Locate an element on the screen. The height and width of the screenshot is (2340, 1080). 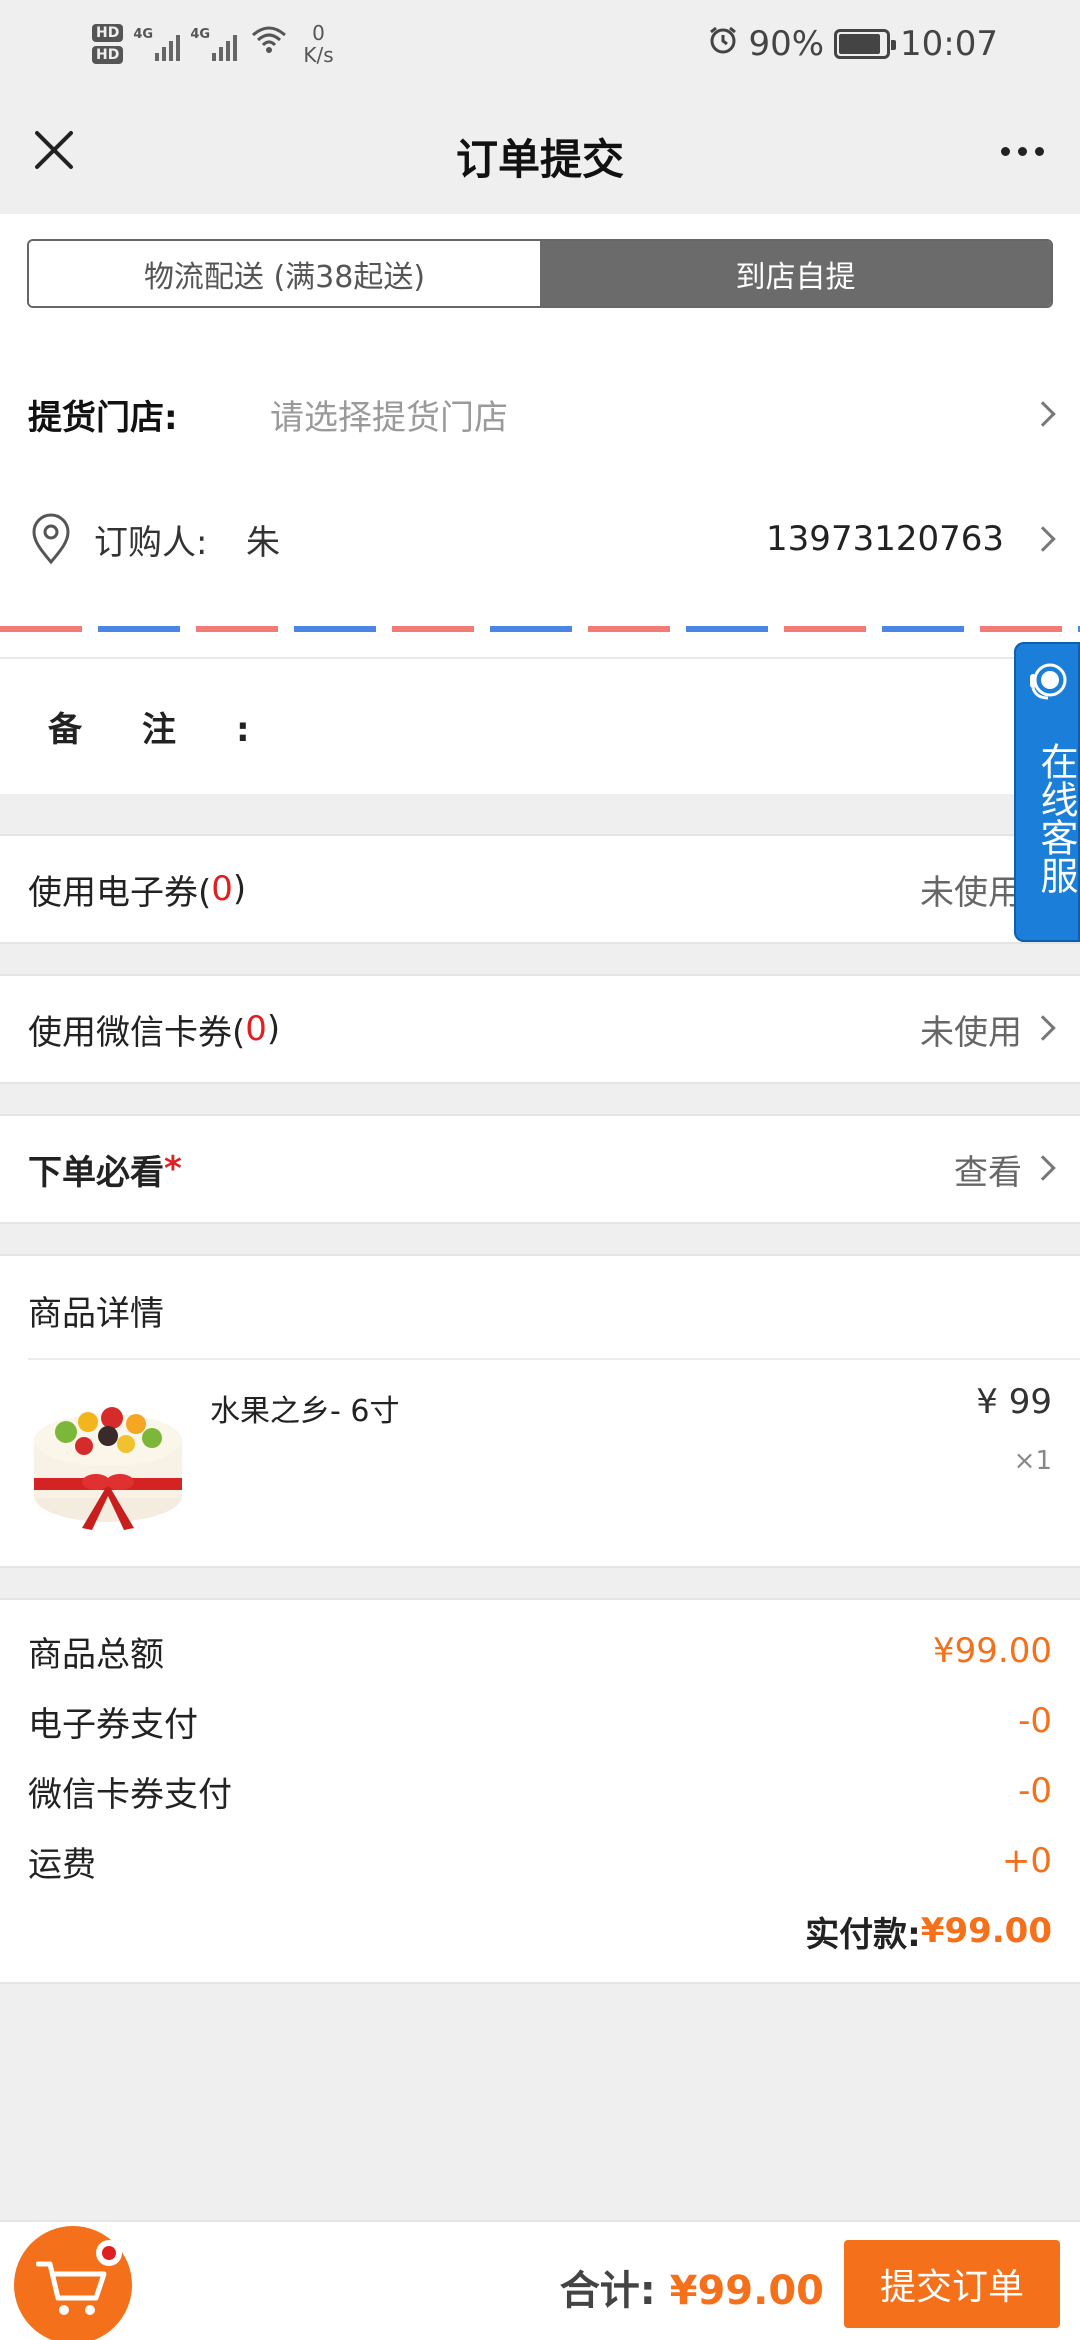
remark-row: 备注: is located at coordinates (540, 726).